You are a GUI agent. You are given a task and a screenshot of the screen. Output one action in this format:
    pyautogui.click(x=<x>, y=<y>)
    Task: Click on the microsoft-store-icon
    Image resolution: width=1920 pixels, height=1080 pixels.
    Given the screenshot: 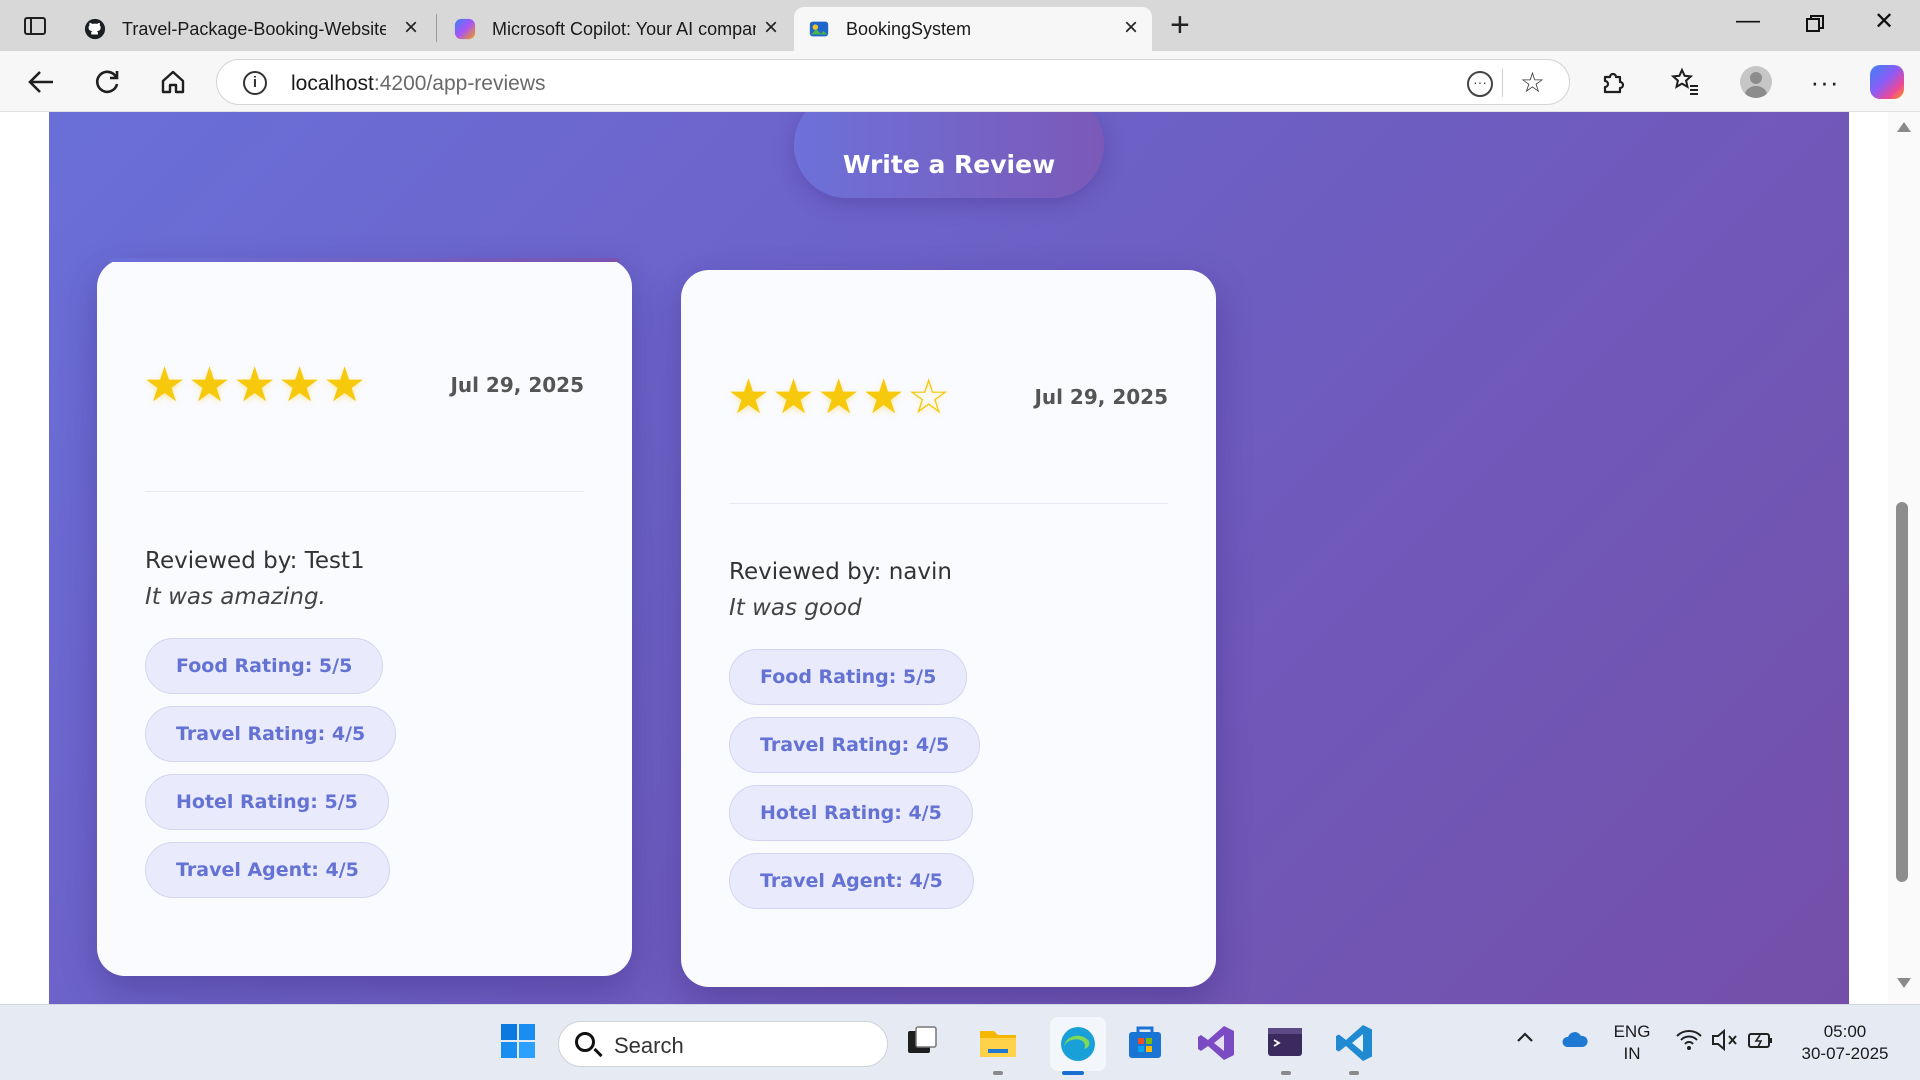 What is the action you would take?
    pyautogui.click(x=1146, y=1043)
    